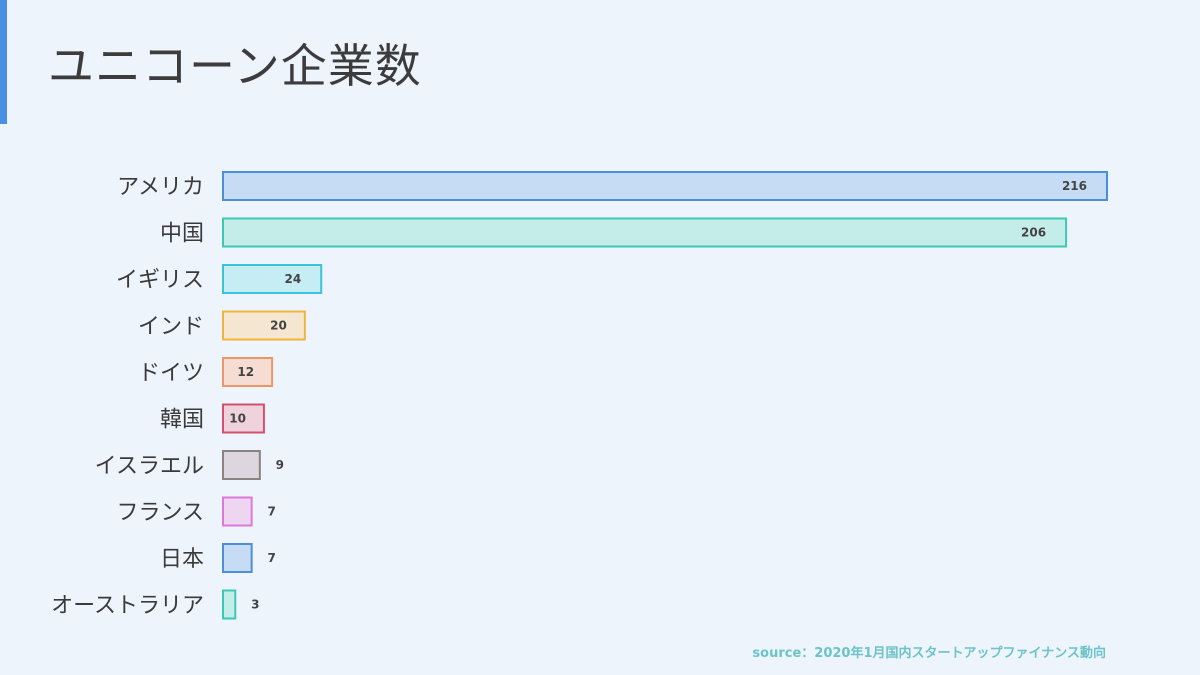  Describe the element at coordinates (255, 605) in the screenshot. I see `value-label: 3` at that location.